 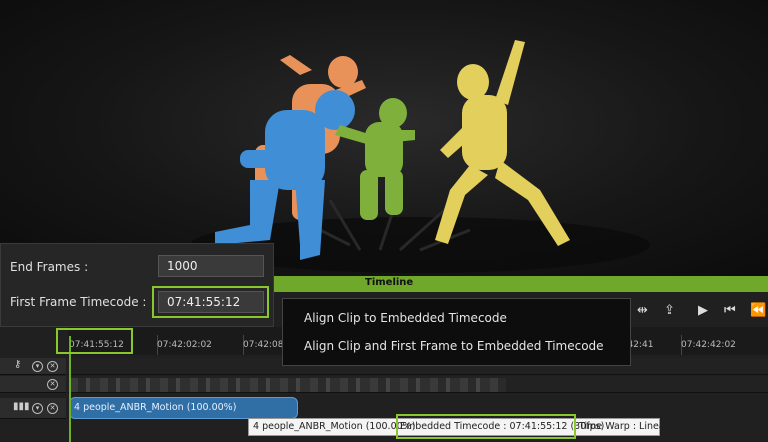 What do you see at coordinates (155, 407) in the screenshot?
I see `clip-label: 4 people_ANBR_Motion (100.00%)` at bounding box center [155, 407].